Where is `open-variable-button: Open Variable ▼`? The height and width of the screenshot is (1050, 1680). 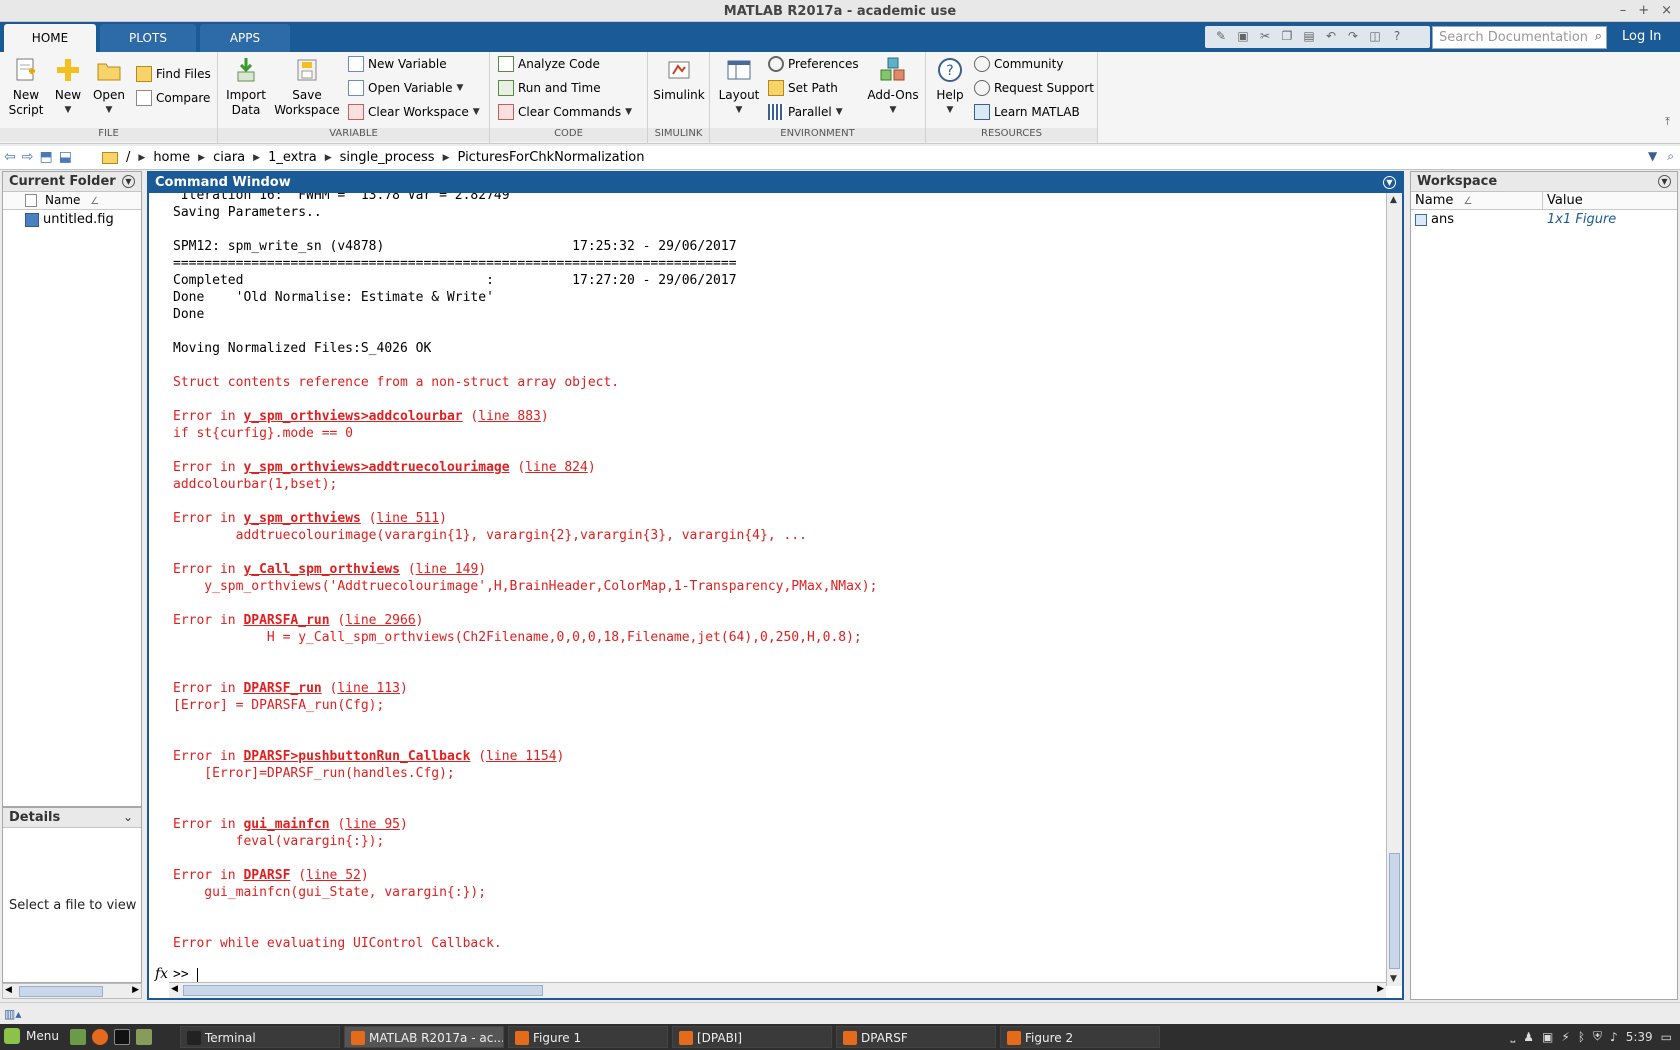
open-variable-button: Open Variable ▼ is located at coordinates (405, 88).